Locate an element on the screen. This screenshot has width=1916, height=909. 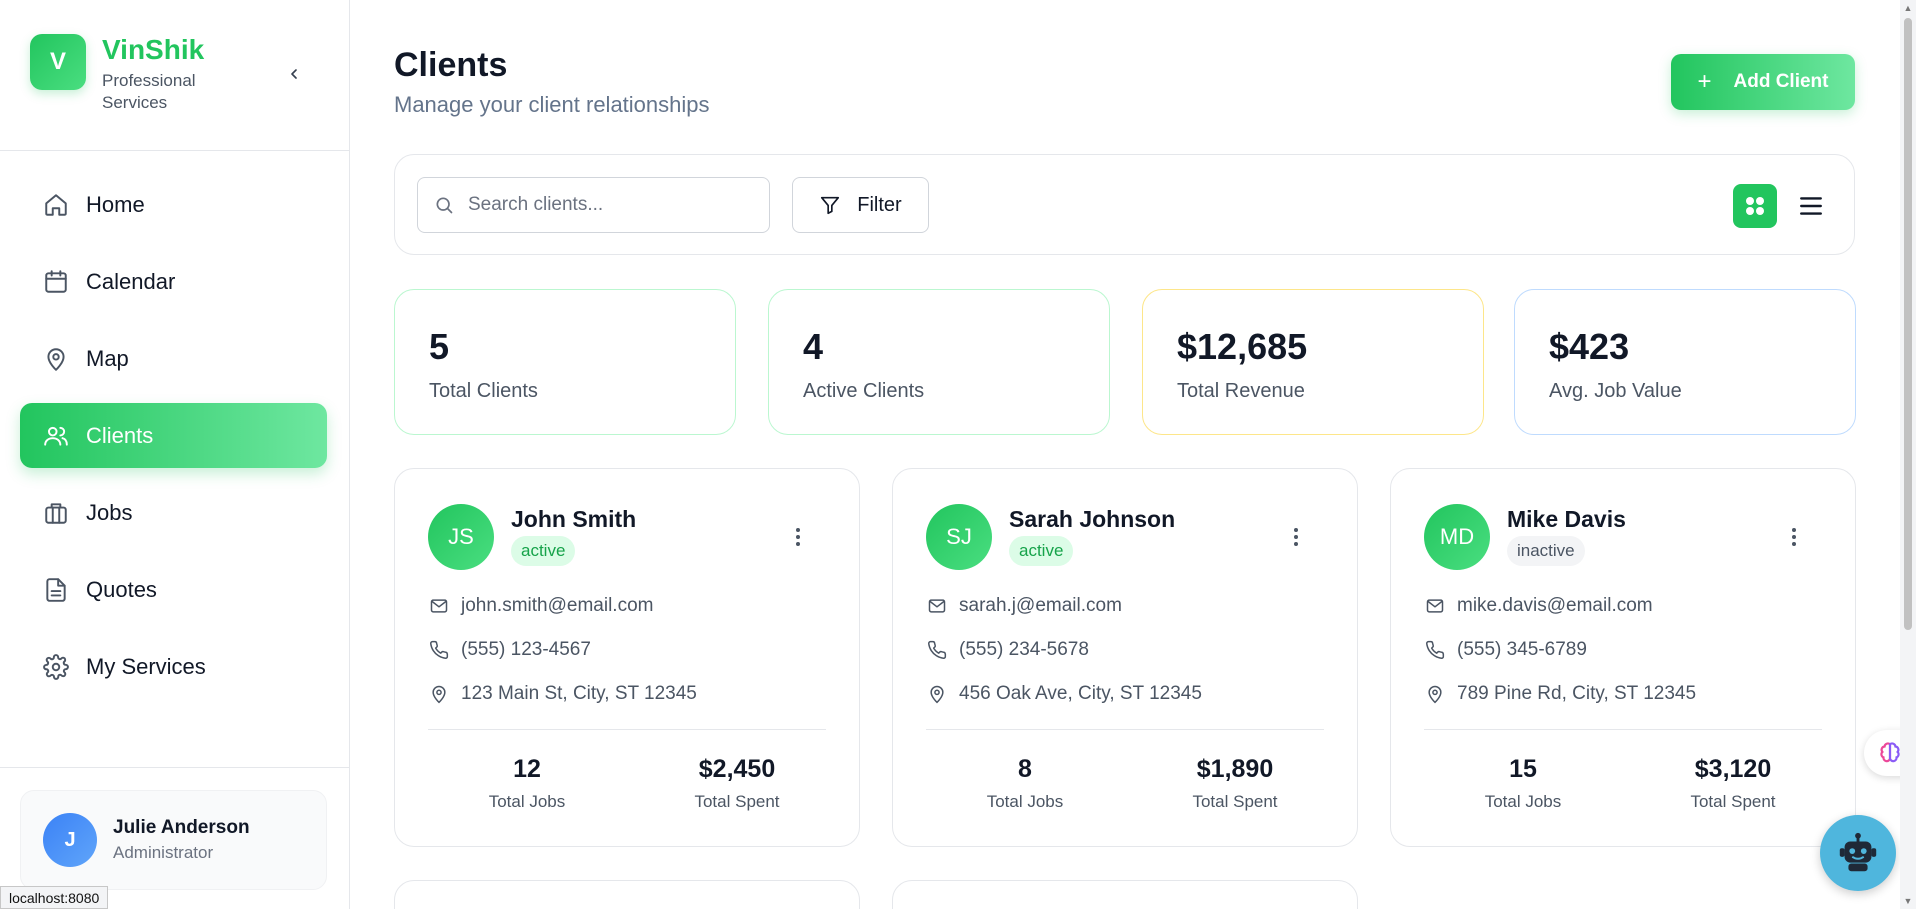
list-icon is located at coordinates (1811, 206).